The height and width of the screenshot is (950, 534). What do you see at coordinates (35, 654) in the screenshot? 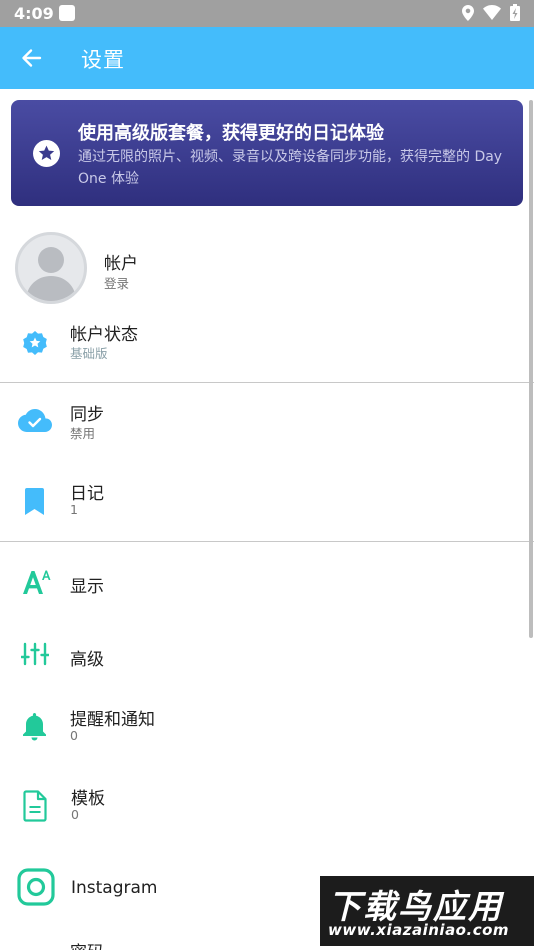
I see `sliders-icon` at bounding box center [35, 654].